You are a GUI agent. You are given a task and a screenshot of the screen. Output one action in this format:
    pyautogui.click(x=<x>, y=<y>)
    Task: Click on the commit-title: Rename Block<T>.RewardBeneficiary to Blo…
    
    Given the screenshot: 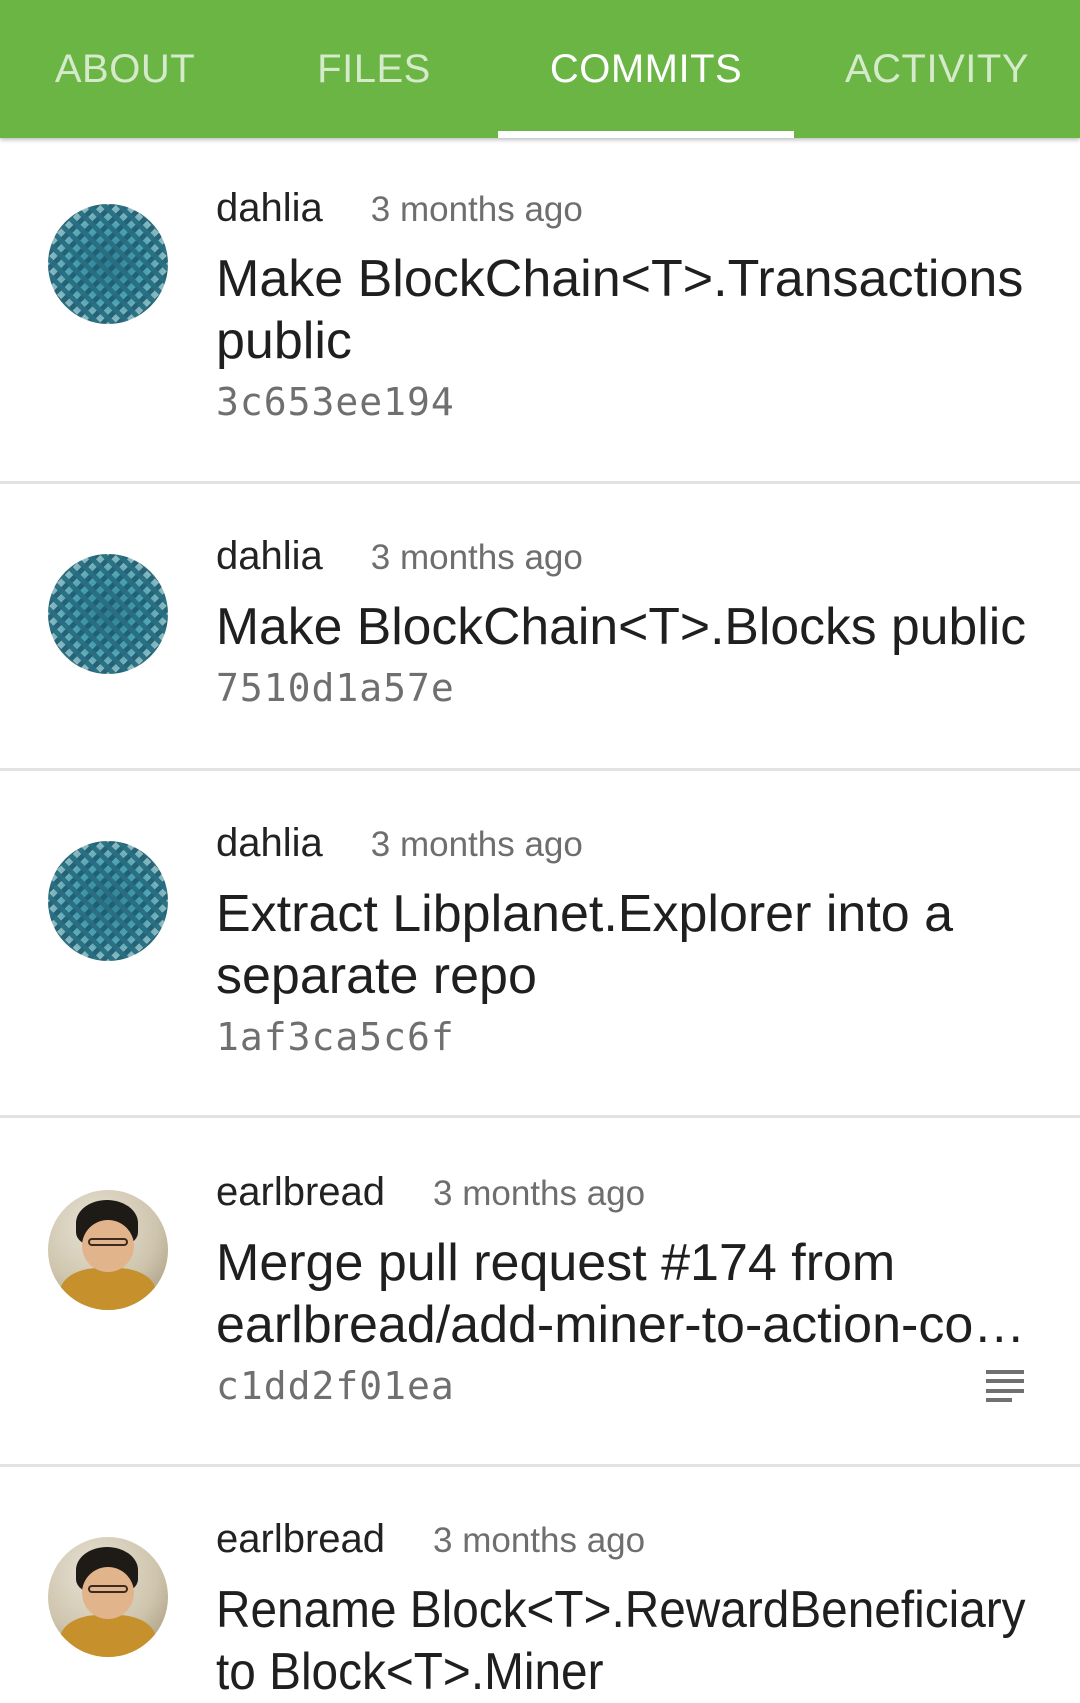 What is the action you would take?
    pyautogui.click(x=621, y=1641)
    